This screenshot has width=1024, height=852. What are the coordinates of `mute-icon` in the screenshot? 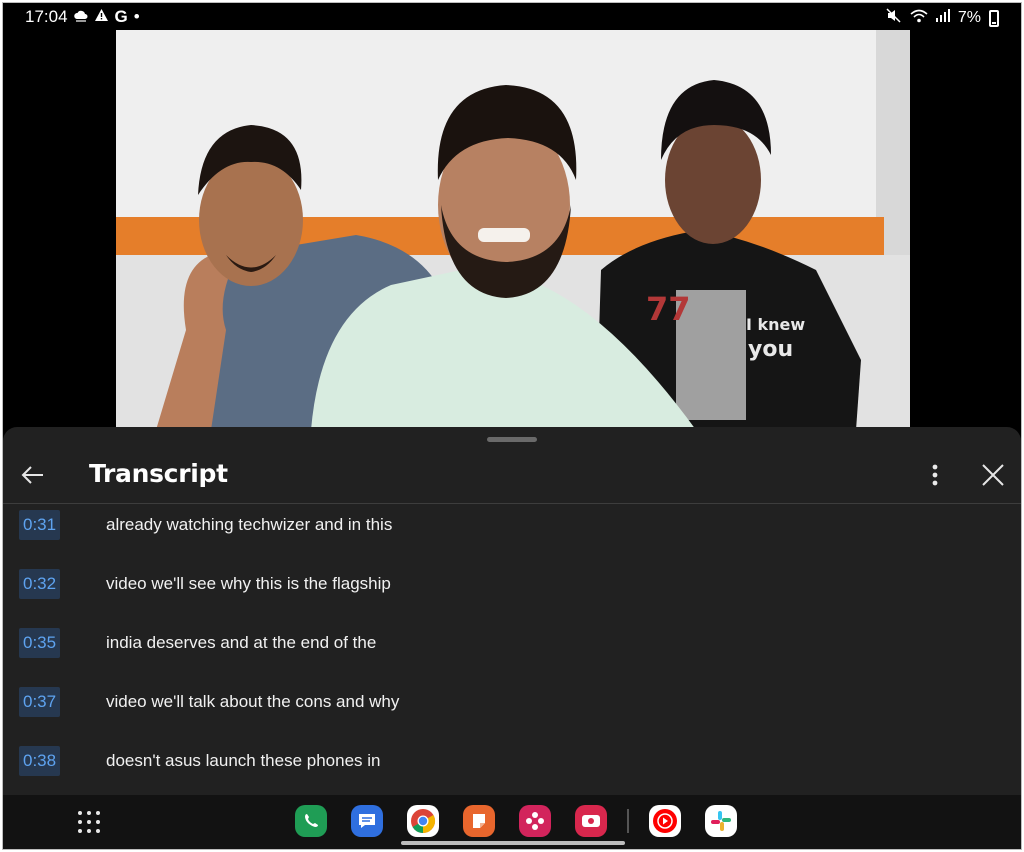 It's located at (894, 18).